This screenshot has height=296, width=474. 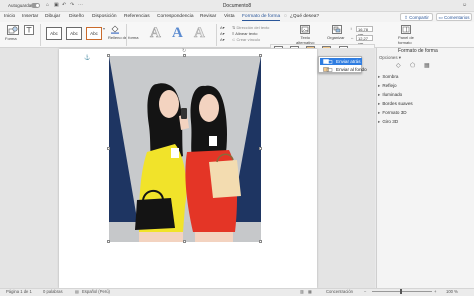 I want to click on alt-text-icon, so click(x=305, y=29).